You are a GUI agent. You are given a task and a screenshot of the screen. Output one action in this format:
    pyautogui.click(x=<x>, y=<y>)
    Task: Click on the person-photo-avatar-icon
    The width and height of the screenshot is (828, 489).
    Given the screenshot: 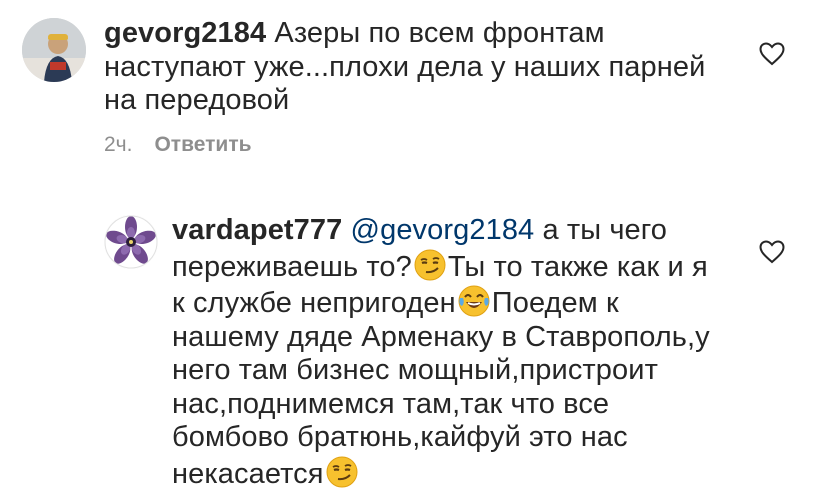 What is the action you would take?
    pyautogui.click(x=54, y=50)
    